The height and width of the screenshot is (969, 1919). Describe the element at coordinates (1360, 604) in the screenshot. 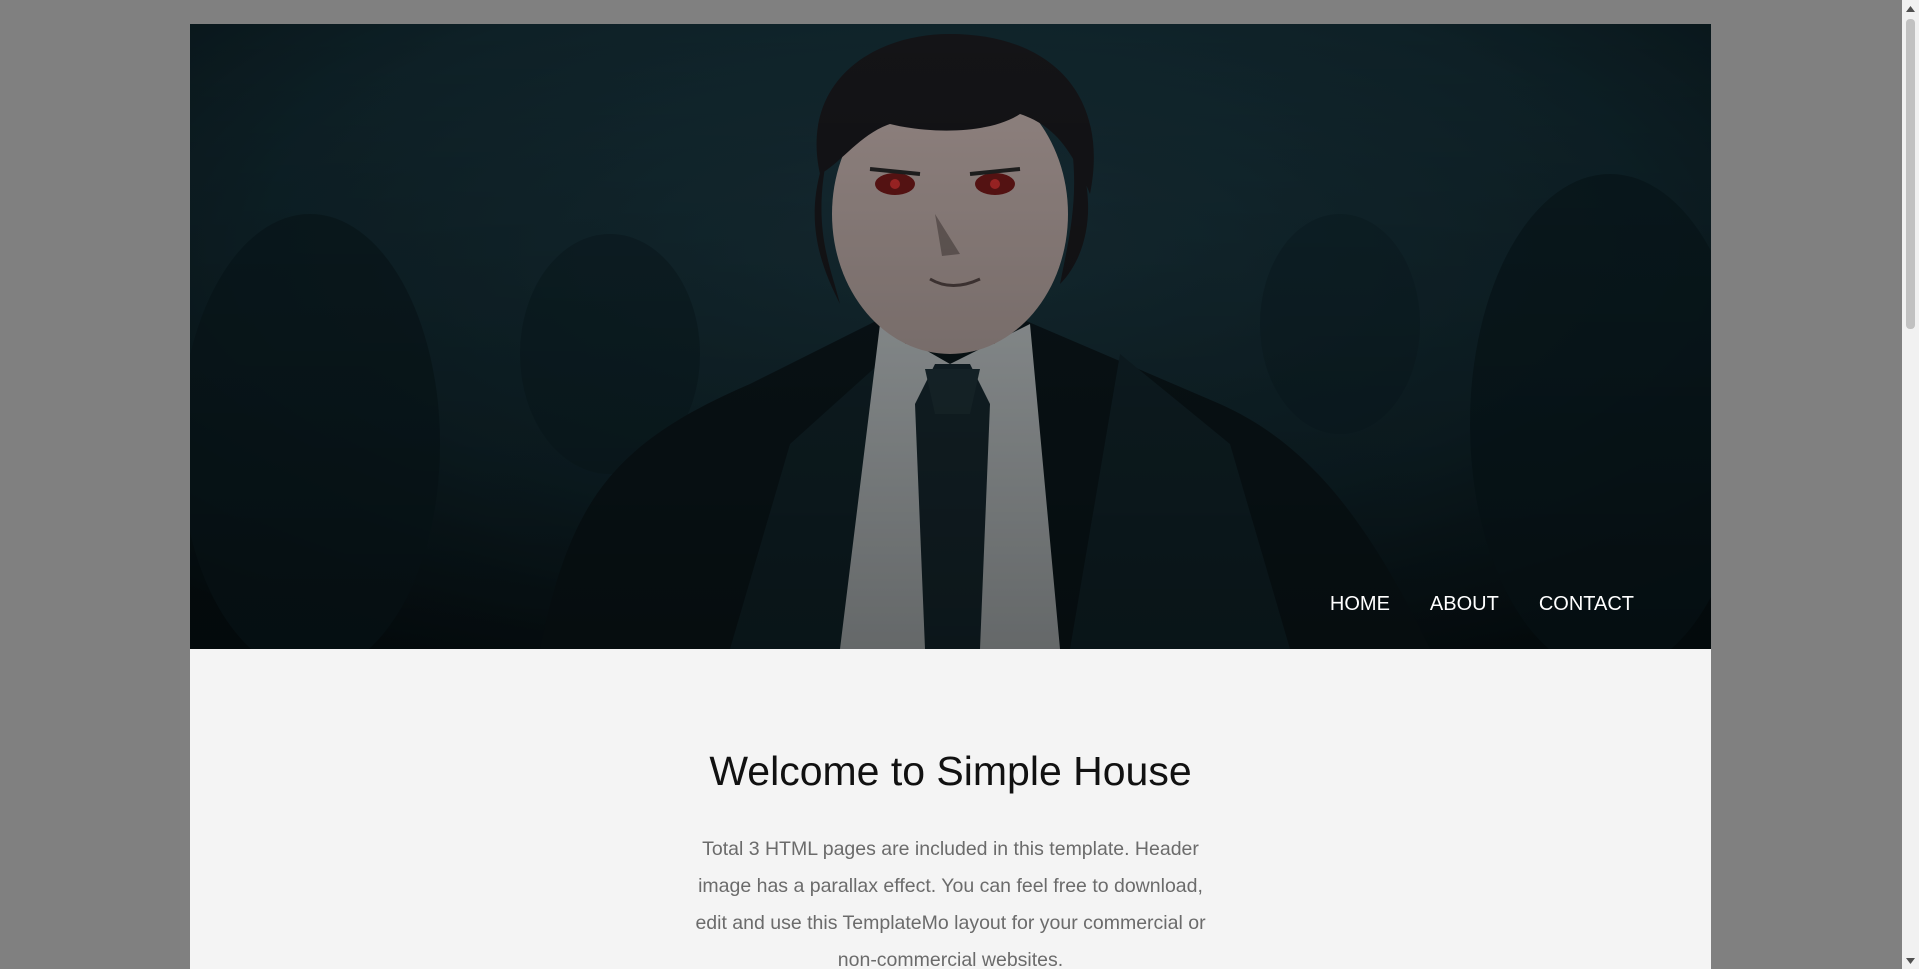

I see `nav-item-home: HOME` at that location.